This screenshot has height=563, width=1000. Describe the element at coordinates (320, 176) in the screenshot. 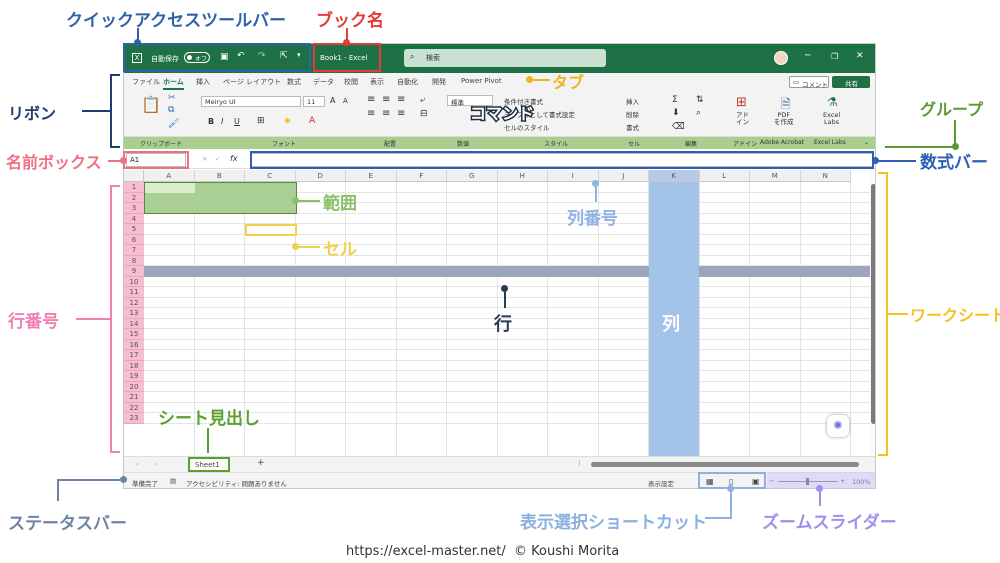

I see `column-header-d: D` at that location.